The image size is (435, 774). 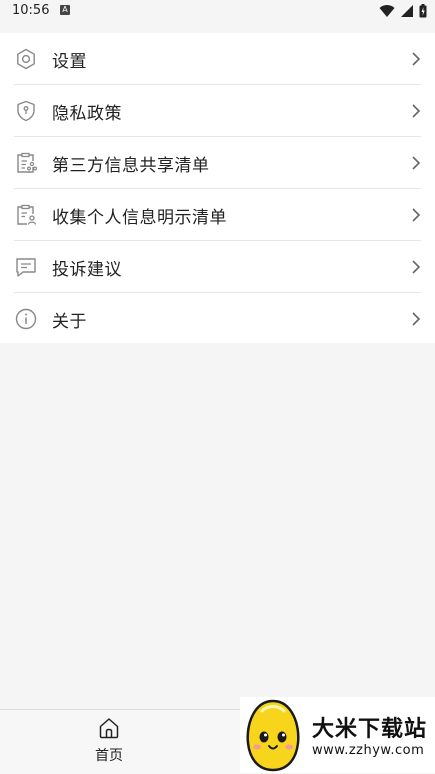 What do you see at coordinates (370, 729) in the screenshot?
I see `watermark-title: 大米下载站` at bounding box center [370, 729].